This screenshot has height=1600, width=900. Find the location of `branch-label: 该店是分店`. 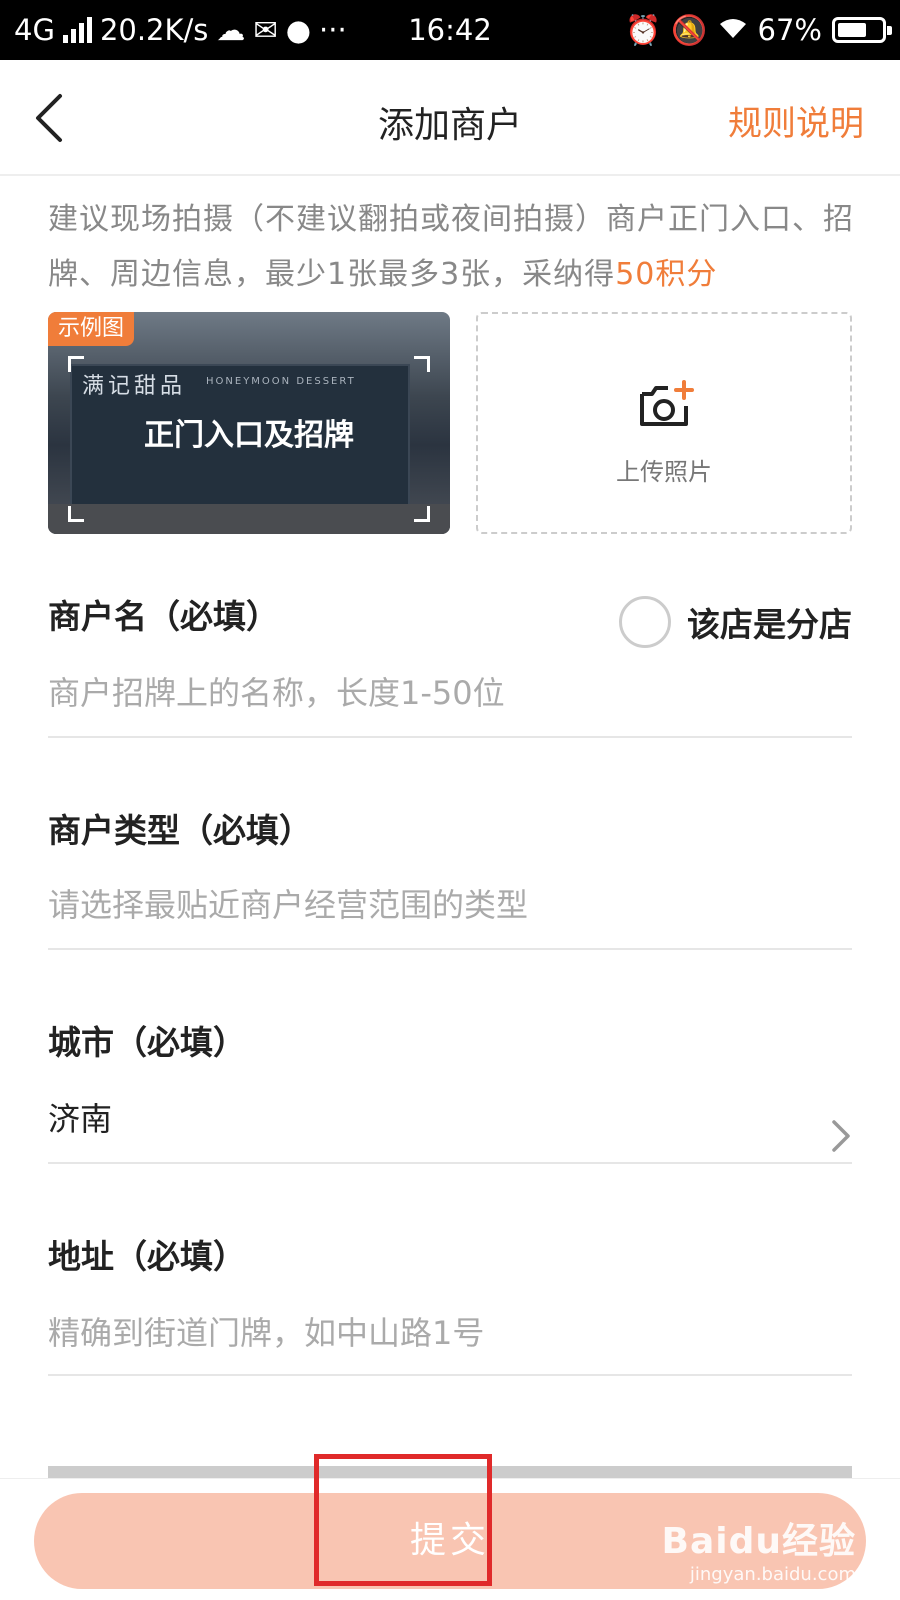

branch-label: 该店是分店 is located at coordinates (769, 624).